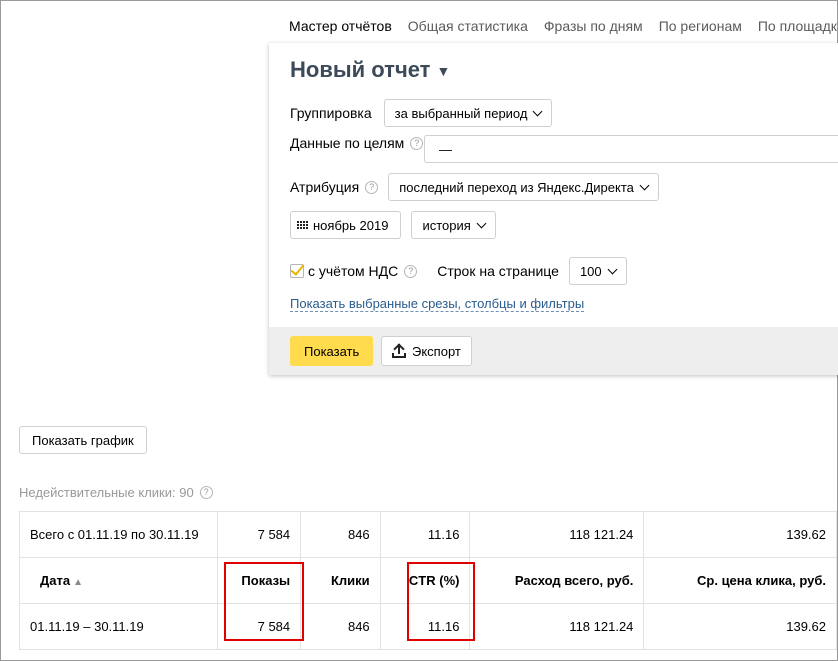 The image size is (838, 661). I want to click on clicks-cell: 846, so click(340, 626).